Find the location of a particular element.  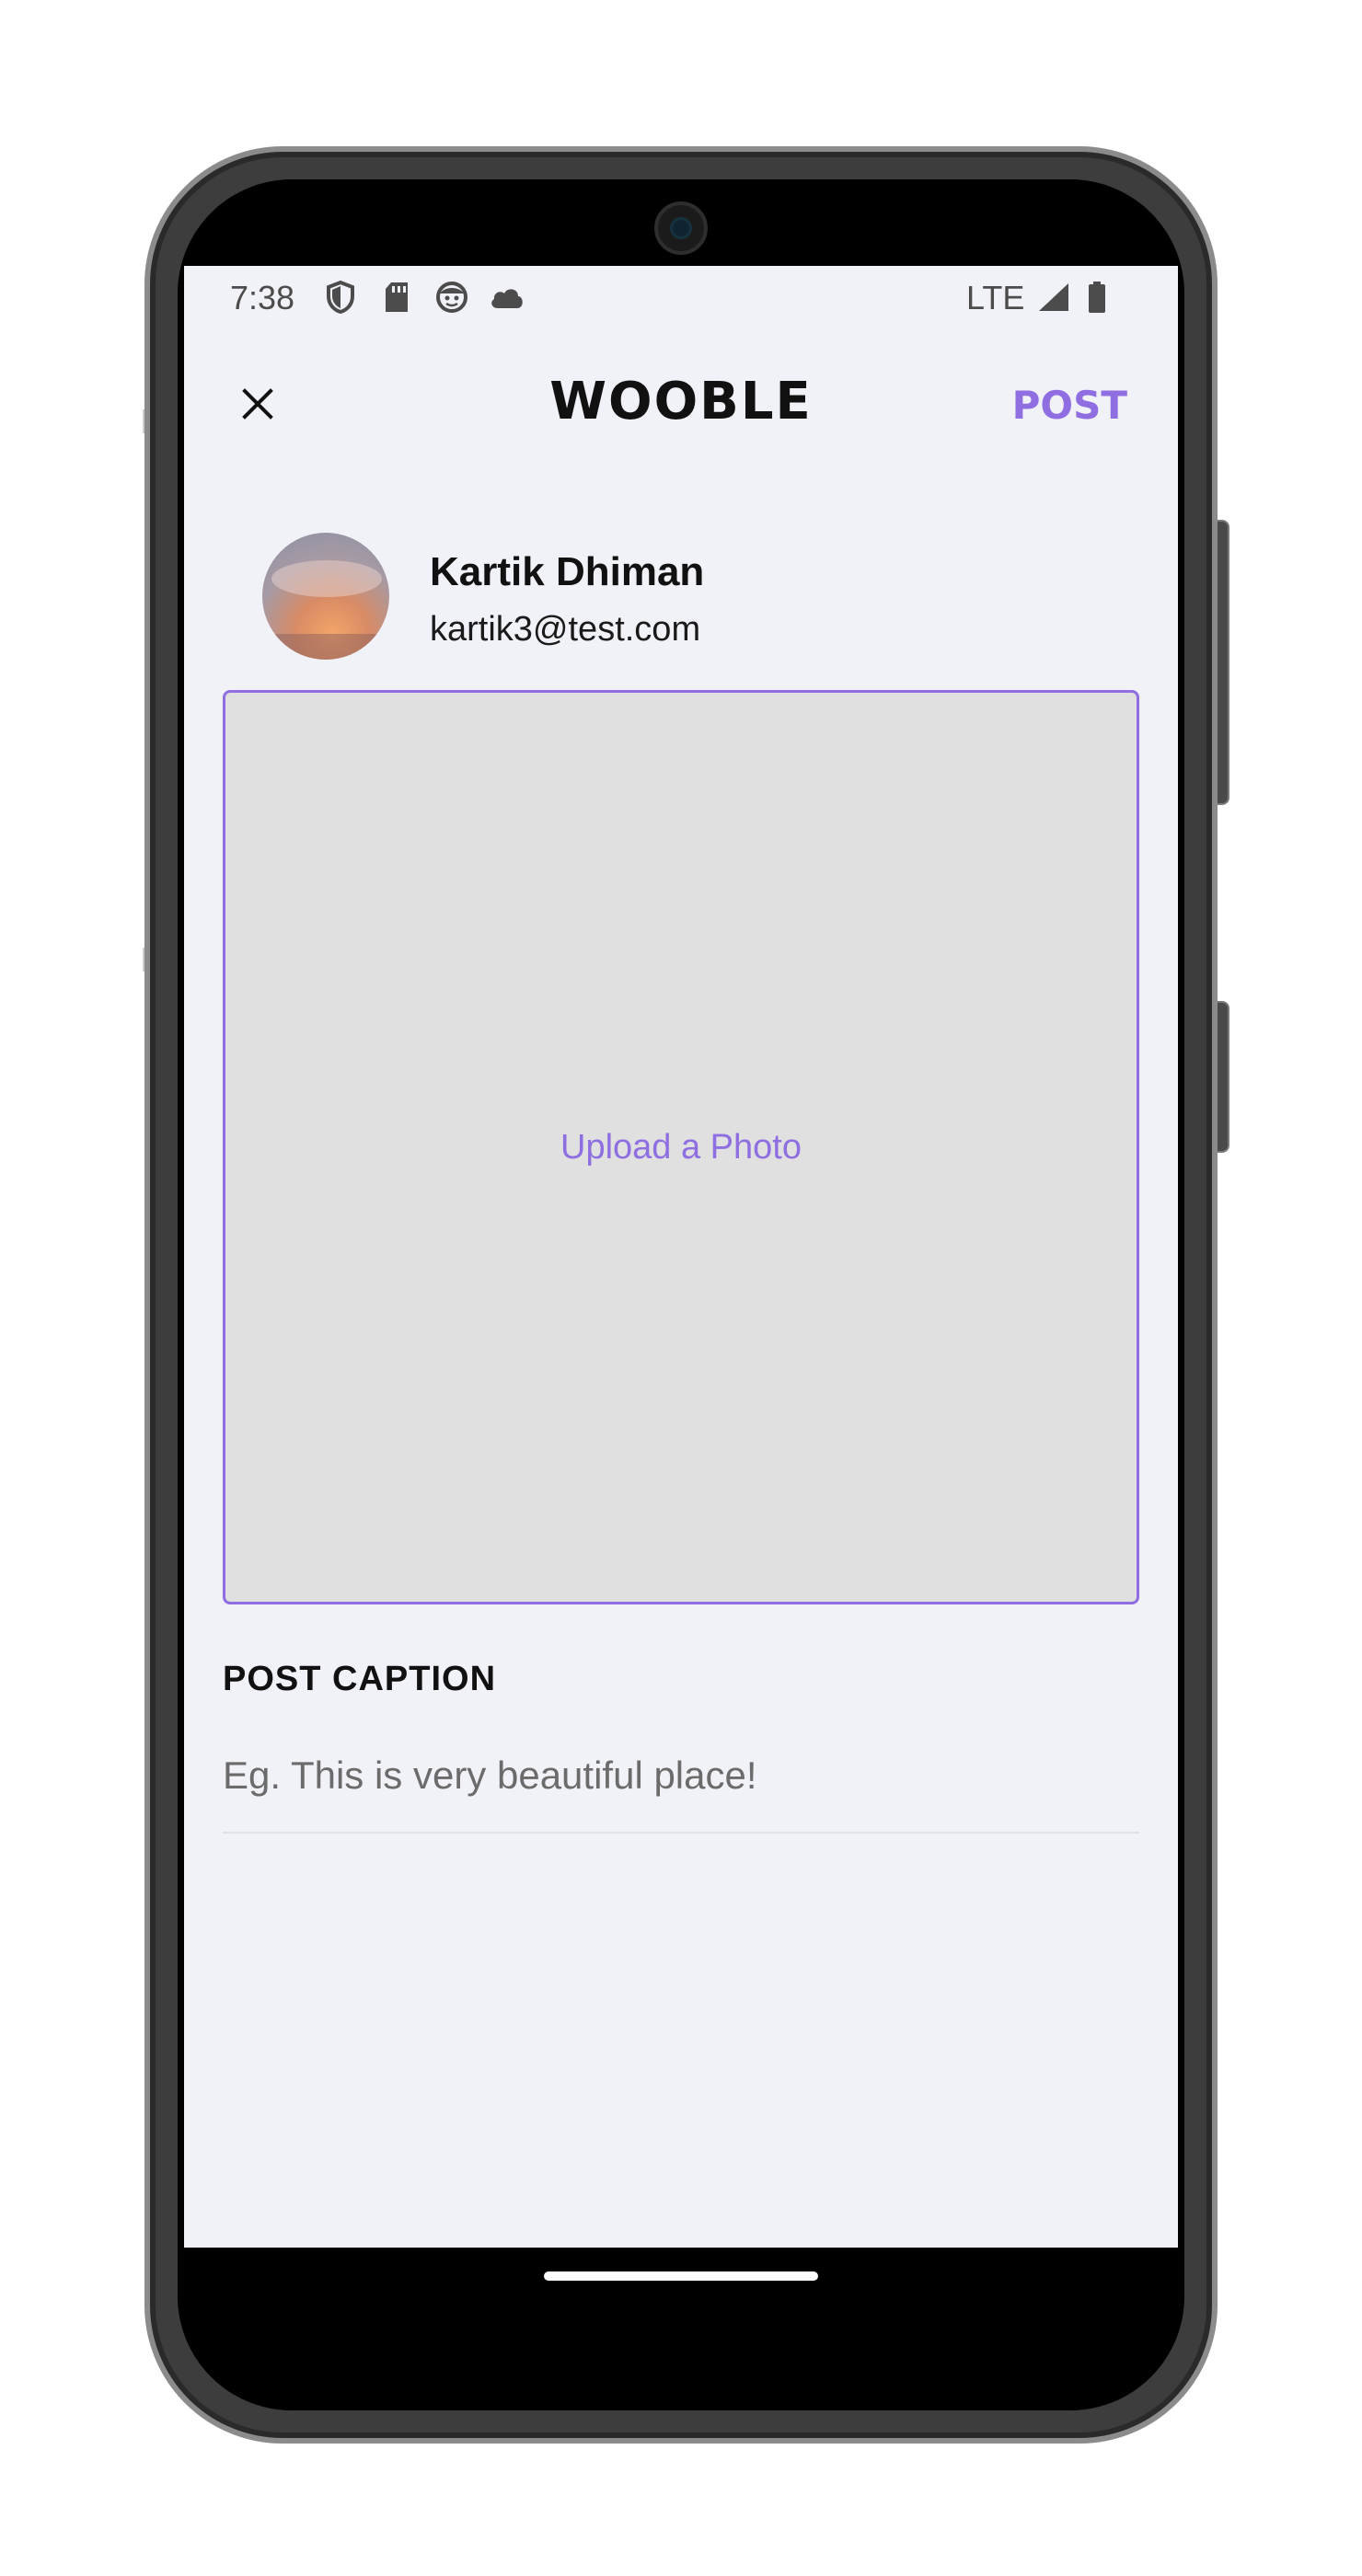

user-email: kartik3@test.com is located at coordinates (565, 629).